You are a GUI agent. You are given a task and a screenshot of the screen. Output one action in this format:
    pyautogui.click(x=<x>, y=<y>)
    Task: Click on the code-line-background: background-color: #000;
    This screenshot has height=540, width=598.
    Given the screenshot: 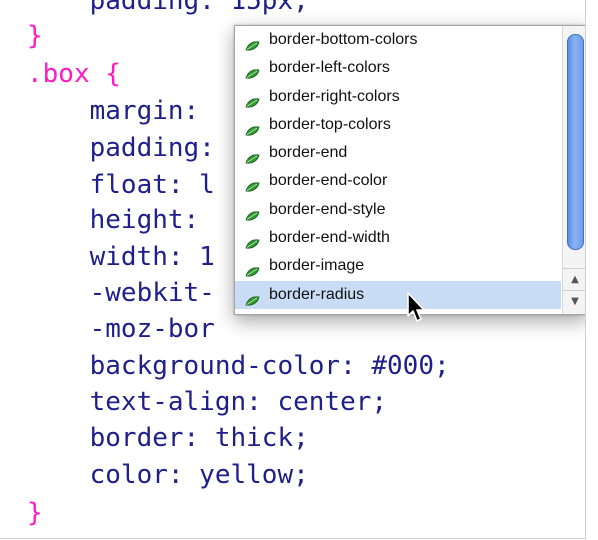 What is the action you would take?
    pyautogui.click(x=238, y=366)
    